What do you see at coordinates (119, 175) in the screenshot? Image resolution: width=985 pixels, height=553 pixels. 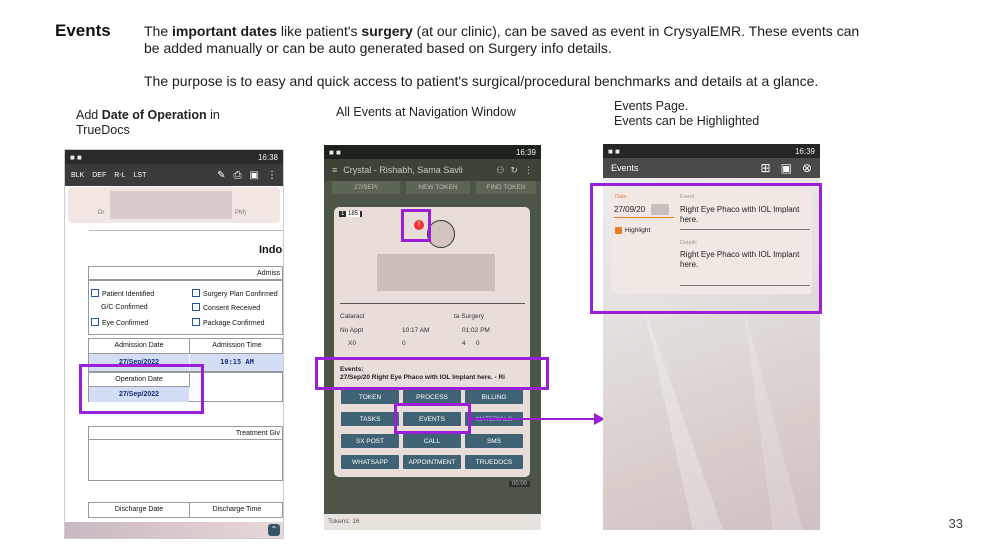 I see `toolbar-rl: R-L` at bounding box center [119, 175].